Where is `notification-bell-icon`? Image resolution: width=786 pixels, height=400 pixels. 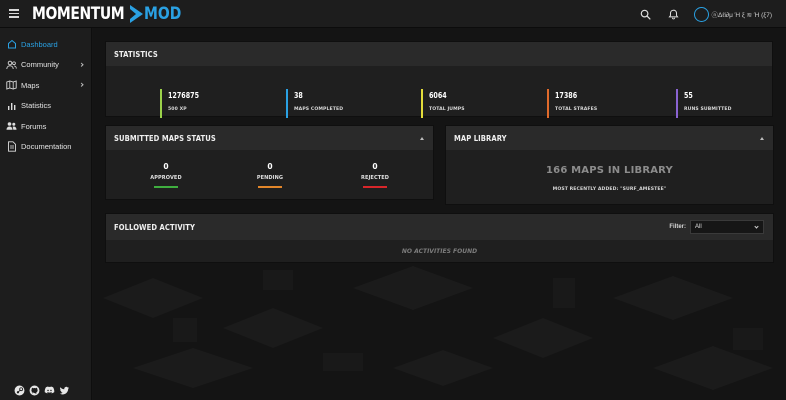
notification-bell-icon is located at coordinates (674, 14).